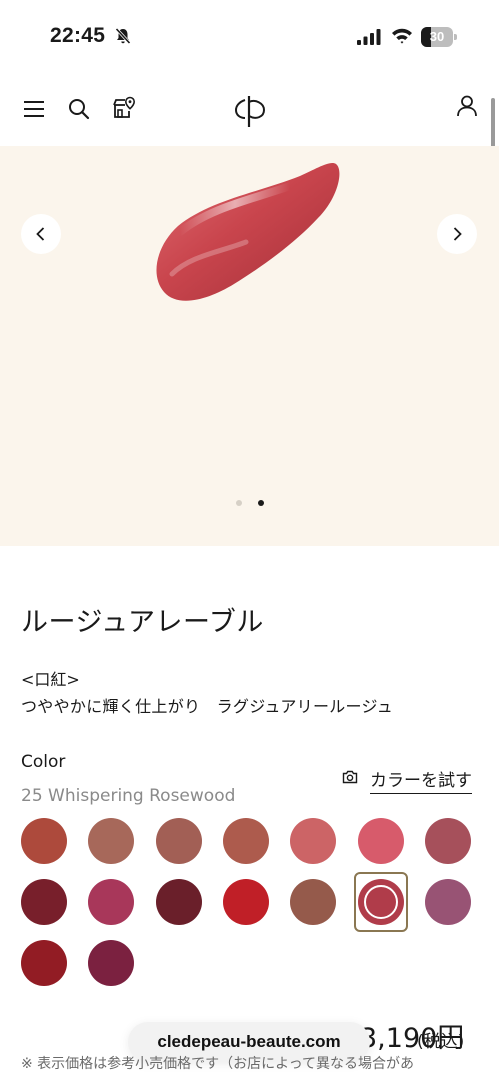  I want to click on battery-indicator: 30, so click(439, 37).